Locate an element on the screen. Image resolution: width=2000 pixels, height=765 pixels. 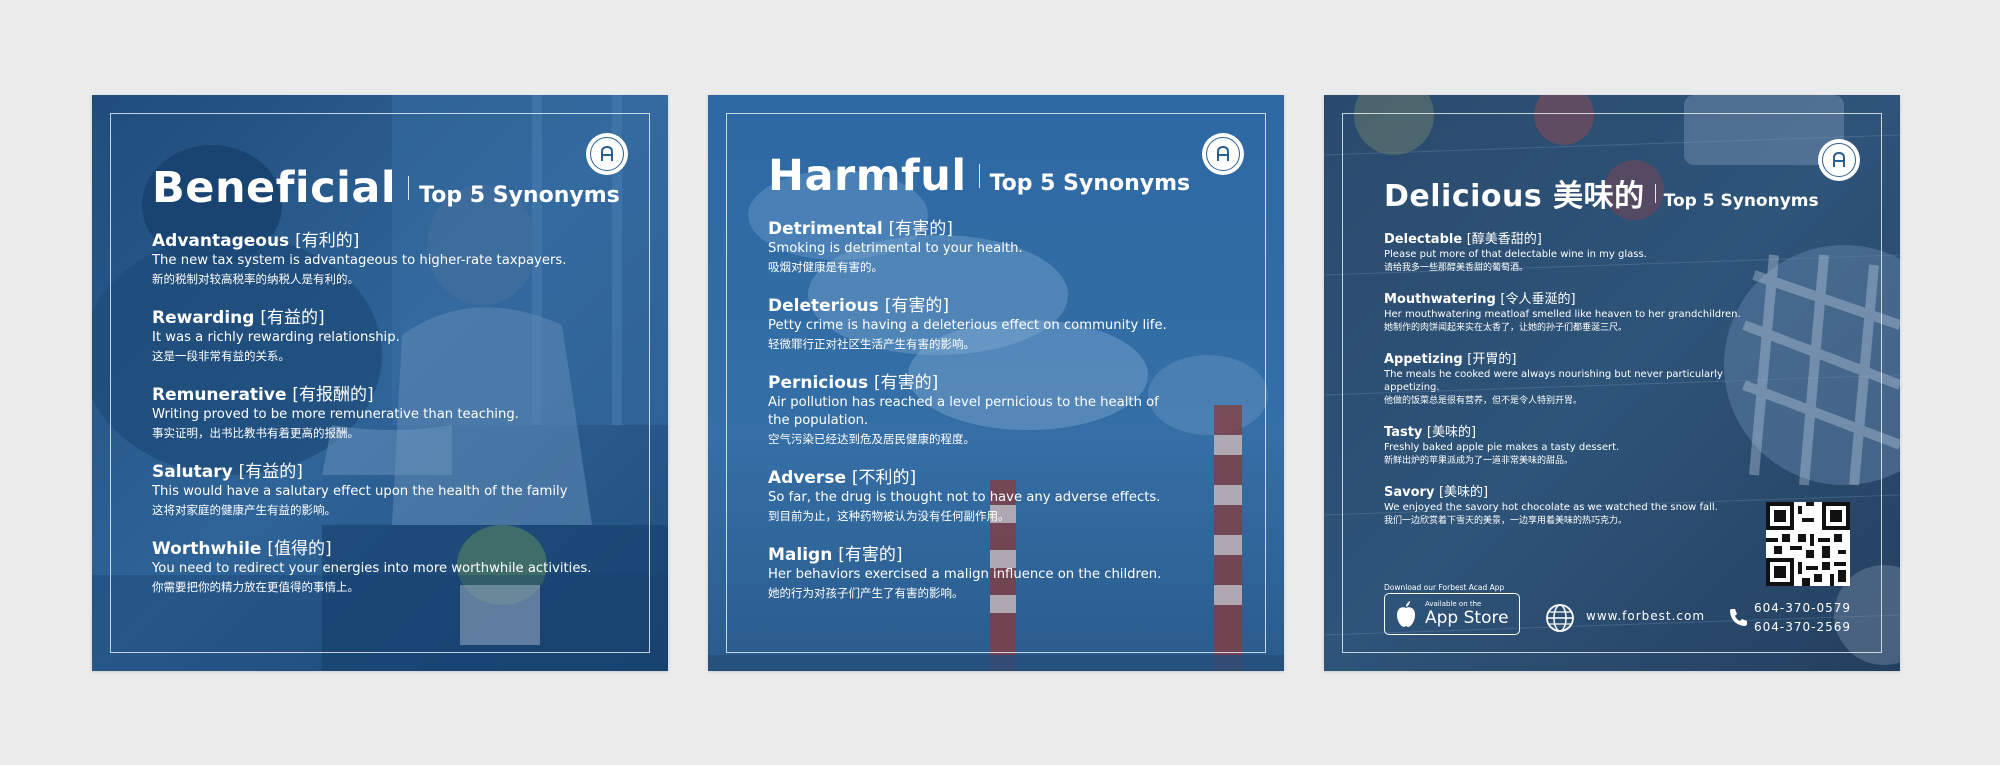
example-chinese: 轻微罪行正对社区生活产生有害的影响。 is located at coordinates (871, 344).